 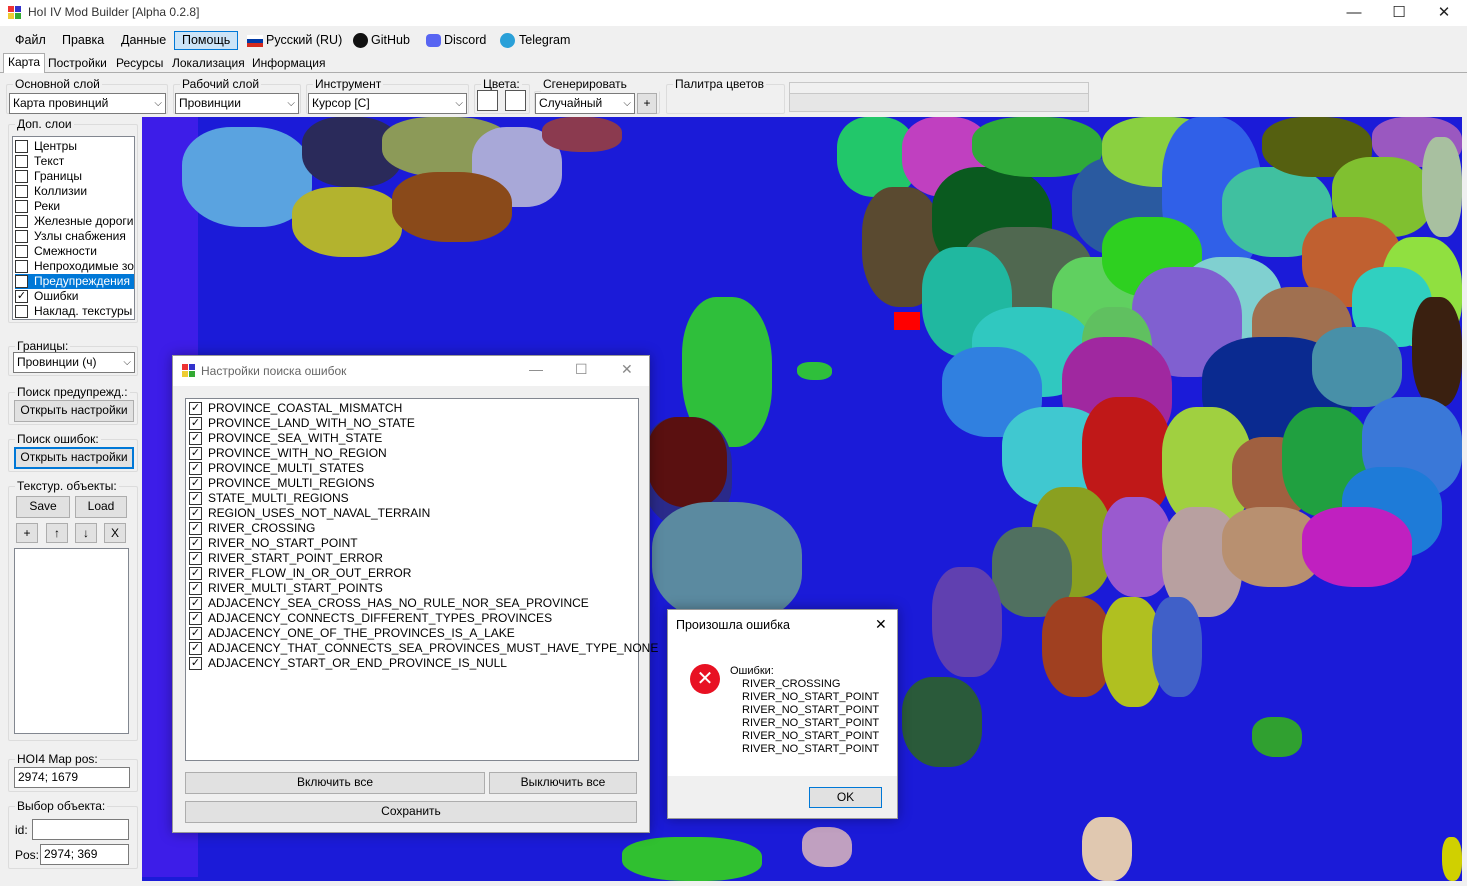 I want to click on menu-edit: Правка, so click(x=83, y=40).